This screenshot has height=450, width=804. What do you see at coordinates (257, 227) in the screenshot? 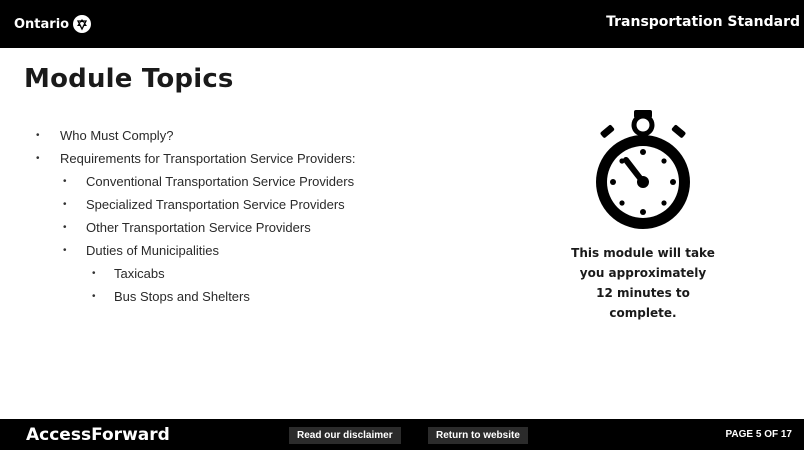
I see `topic-item: Other Transportation Service Providers` at bounding box center [257, 227].